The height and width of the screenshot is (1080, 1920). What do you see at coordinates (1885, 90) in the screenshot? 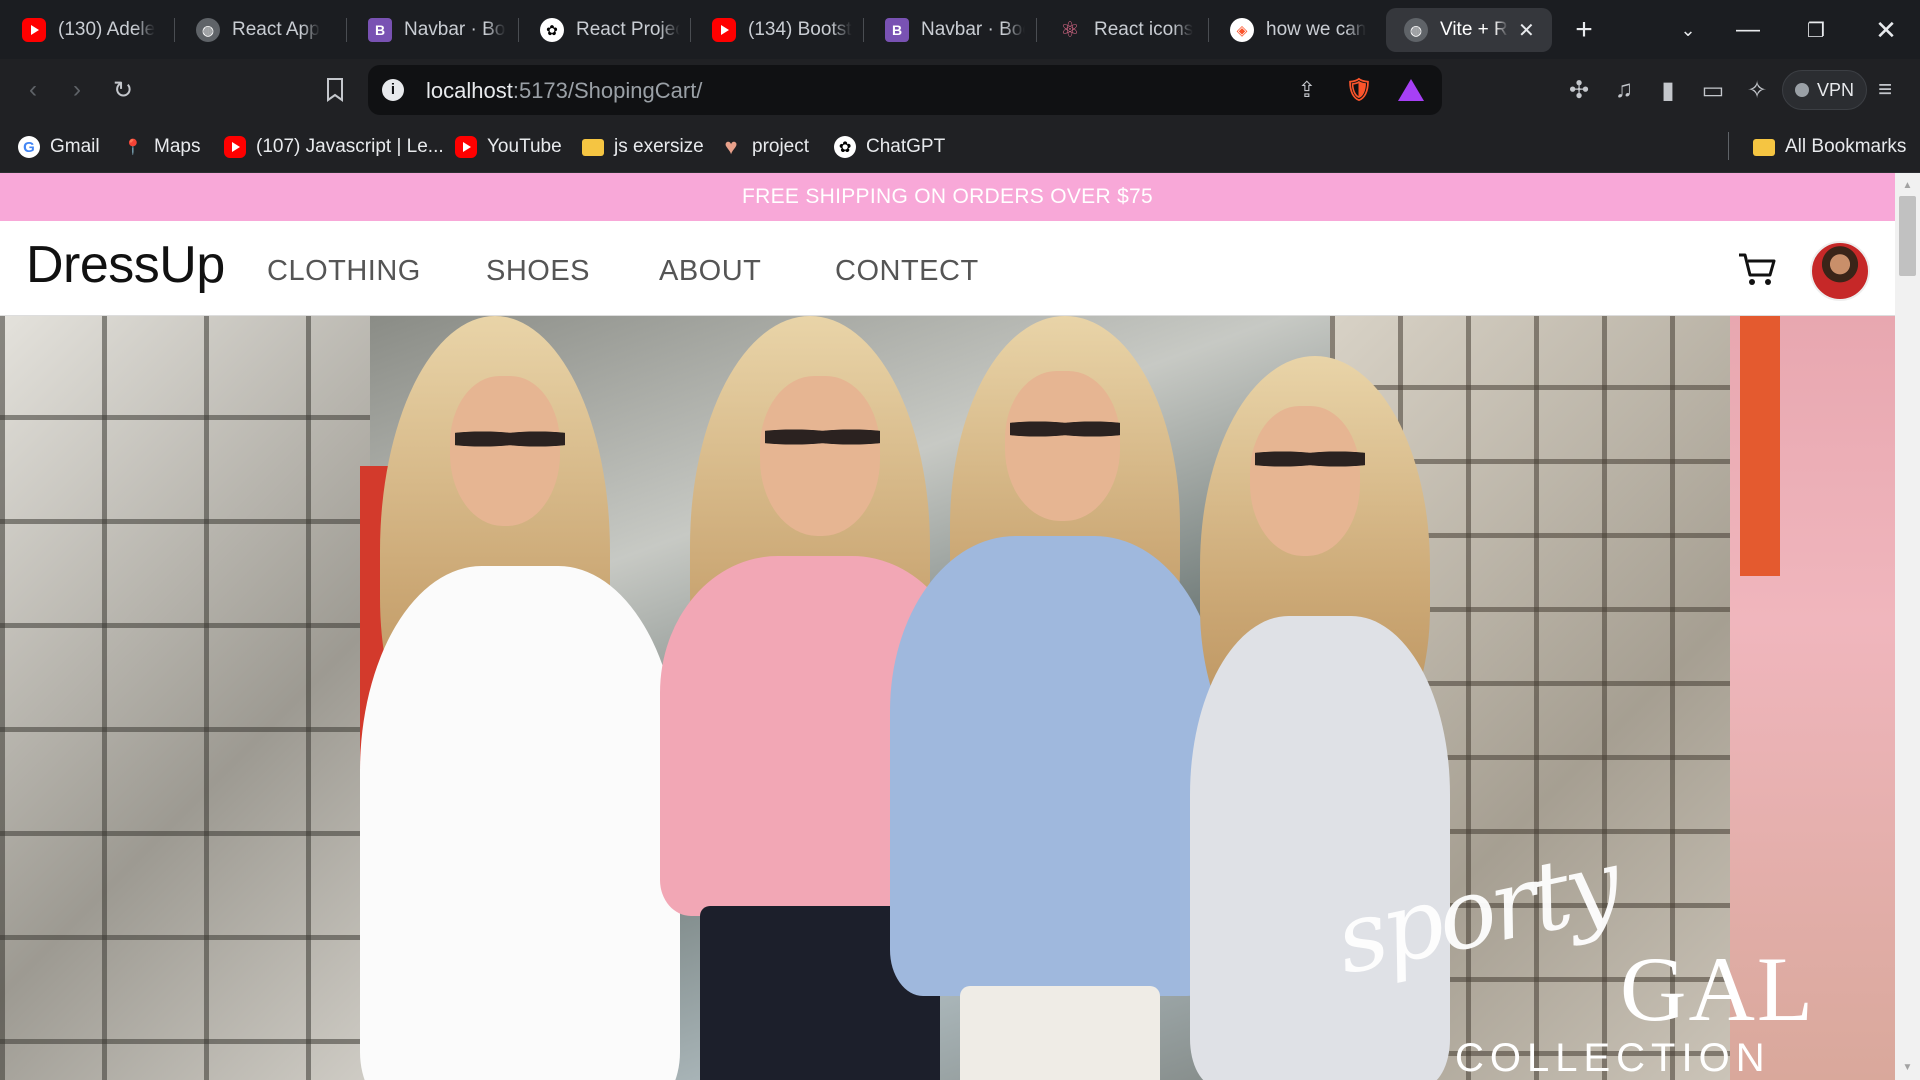
I see `menu-icon: ≡` at bounding box center [1885, 90].